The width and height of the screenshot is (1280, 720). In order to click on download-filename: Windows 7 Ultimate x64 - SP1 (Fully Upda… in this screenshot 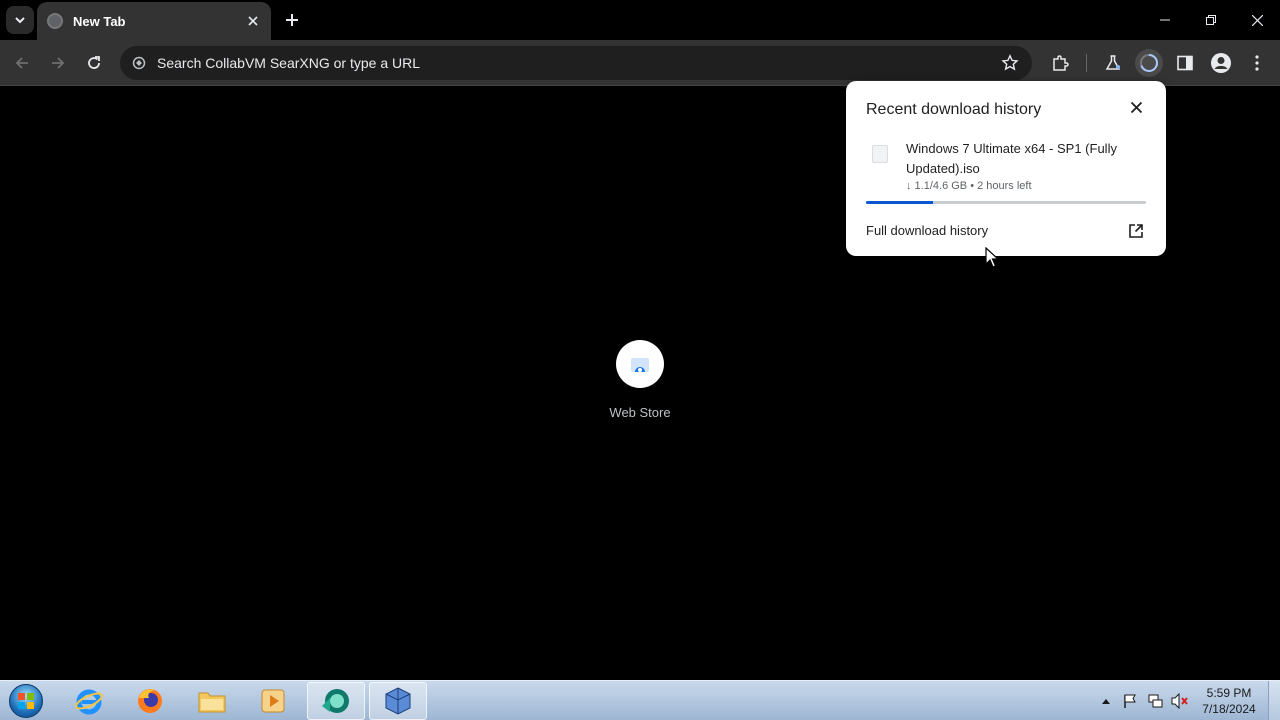, I will do `click(1011, 158)`.